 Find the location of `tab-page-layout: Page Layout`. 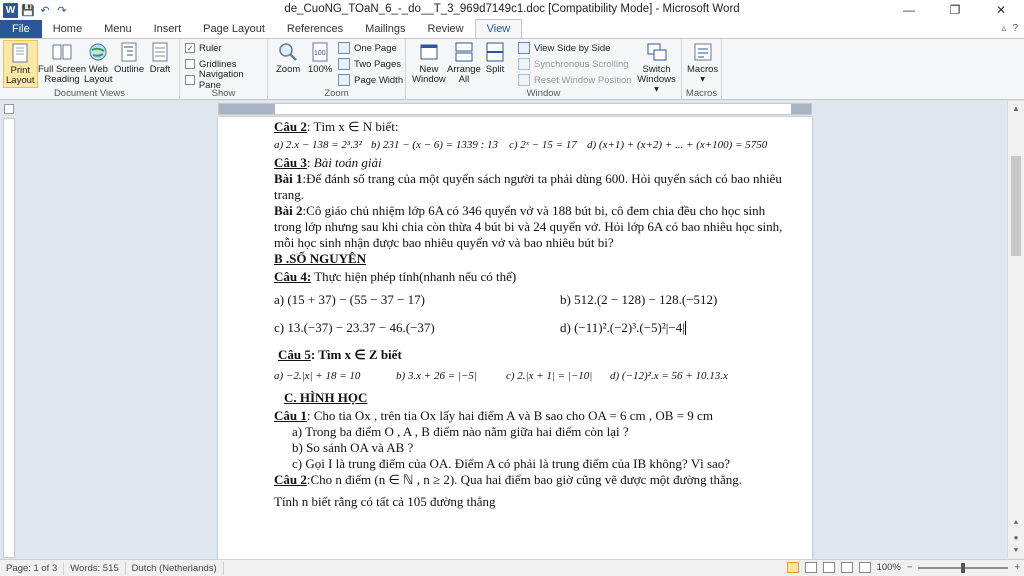

tab-page-layout: Page Layout is located at coordinates (234, 29).